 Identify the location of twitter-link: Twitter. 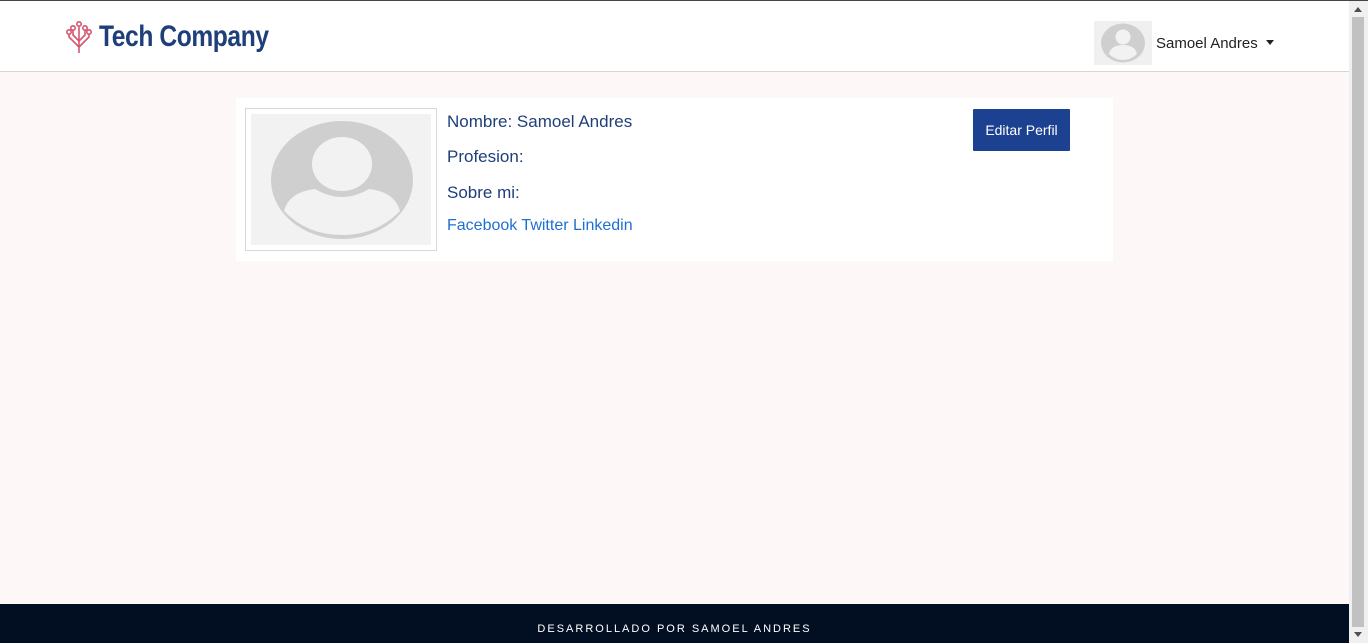
(544, 225).